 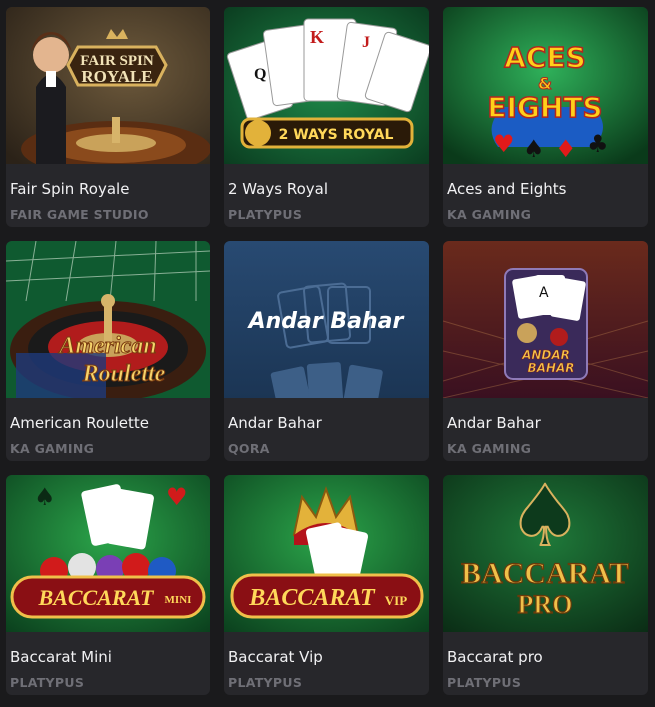 I want to click on aces-and-eights-art: ACES & EIGHTS ♥ ♠ ♦ ♣, so click(x=545, y=85).